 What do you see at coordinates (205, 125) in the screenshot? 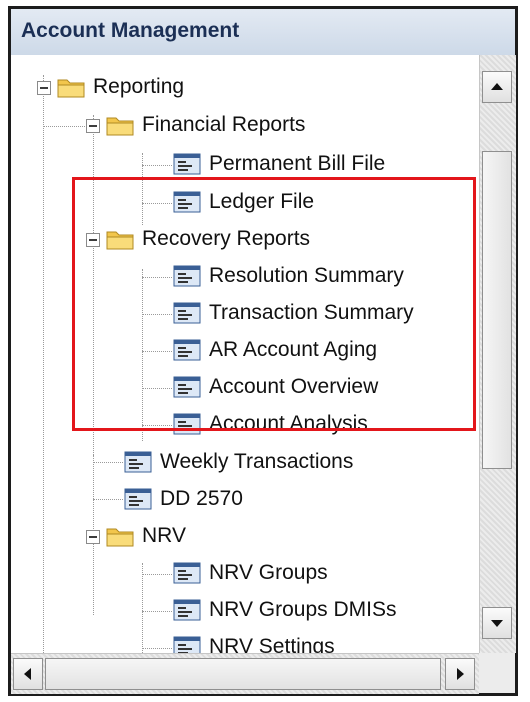
I see `tree-item-financial-reports: Financial Reports` at bounding box center [205, 125].